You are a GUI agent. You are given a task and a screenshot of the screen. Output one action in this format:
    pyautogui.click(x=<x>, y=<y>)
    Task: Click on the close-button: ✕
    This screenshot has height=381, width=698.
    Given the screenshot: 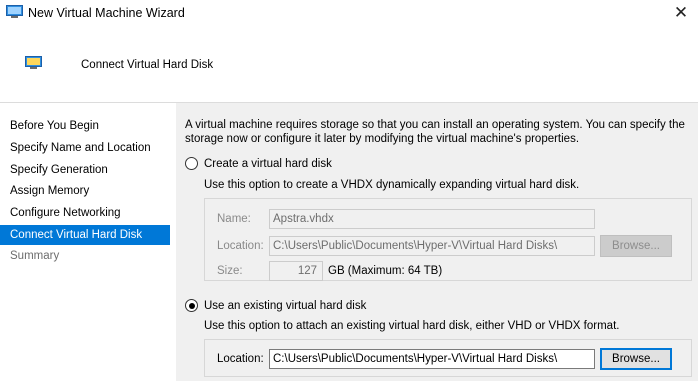 What is the action you would take?
    pyautogui.click(x=681, y=14)
    